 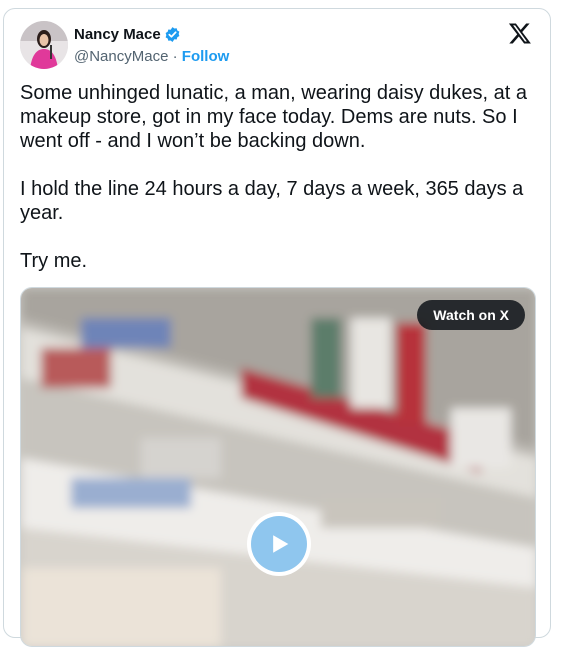 What do you see at coordinates (471, 315) in the screenshot?
I see `watch-on-x-button: Watch on X` at bounding box center [471, 315].